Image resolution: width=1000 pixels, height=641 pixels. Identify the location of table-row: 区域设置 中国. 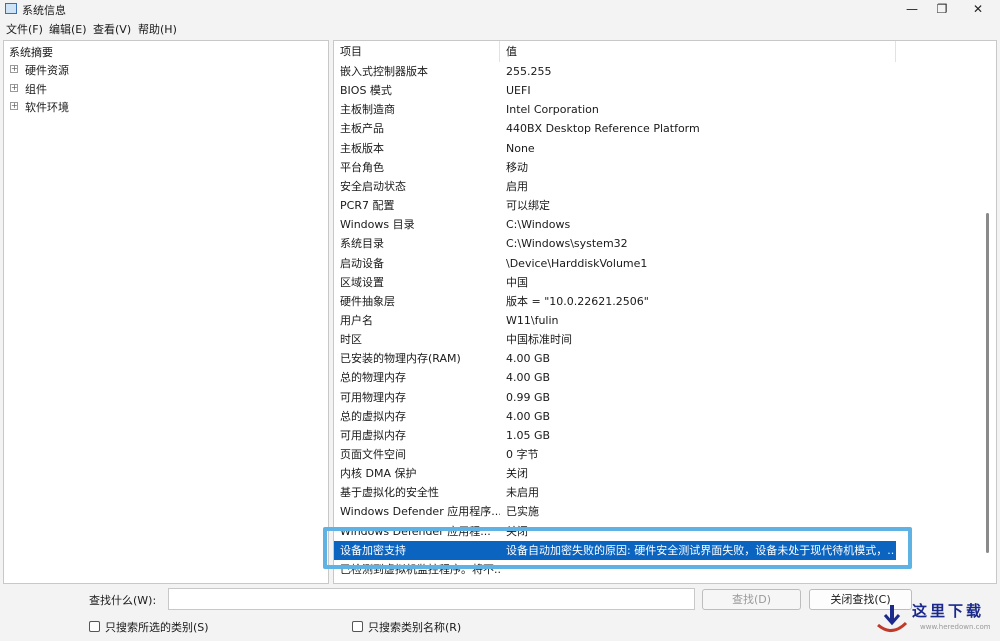
(615, 282).